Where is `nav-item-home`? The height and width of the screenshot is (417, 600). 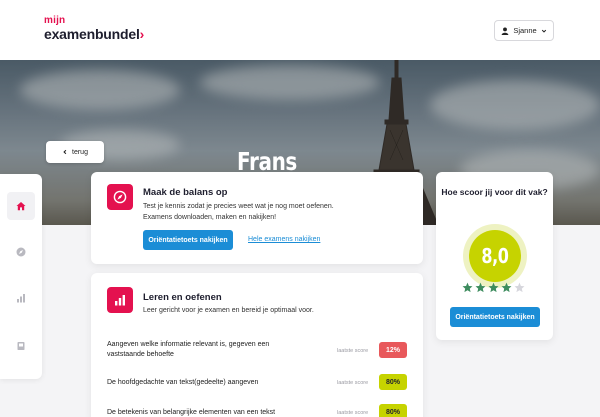
nav-item-home is located at coordinates (21, 206).